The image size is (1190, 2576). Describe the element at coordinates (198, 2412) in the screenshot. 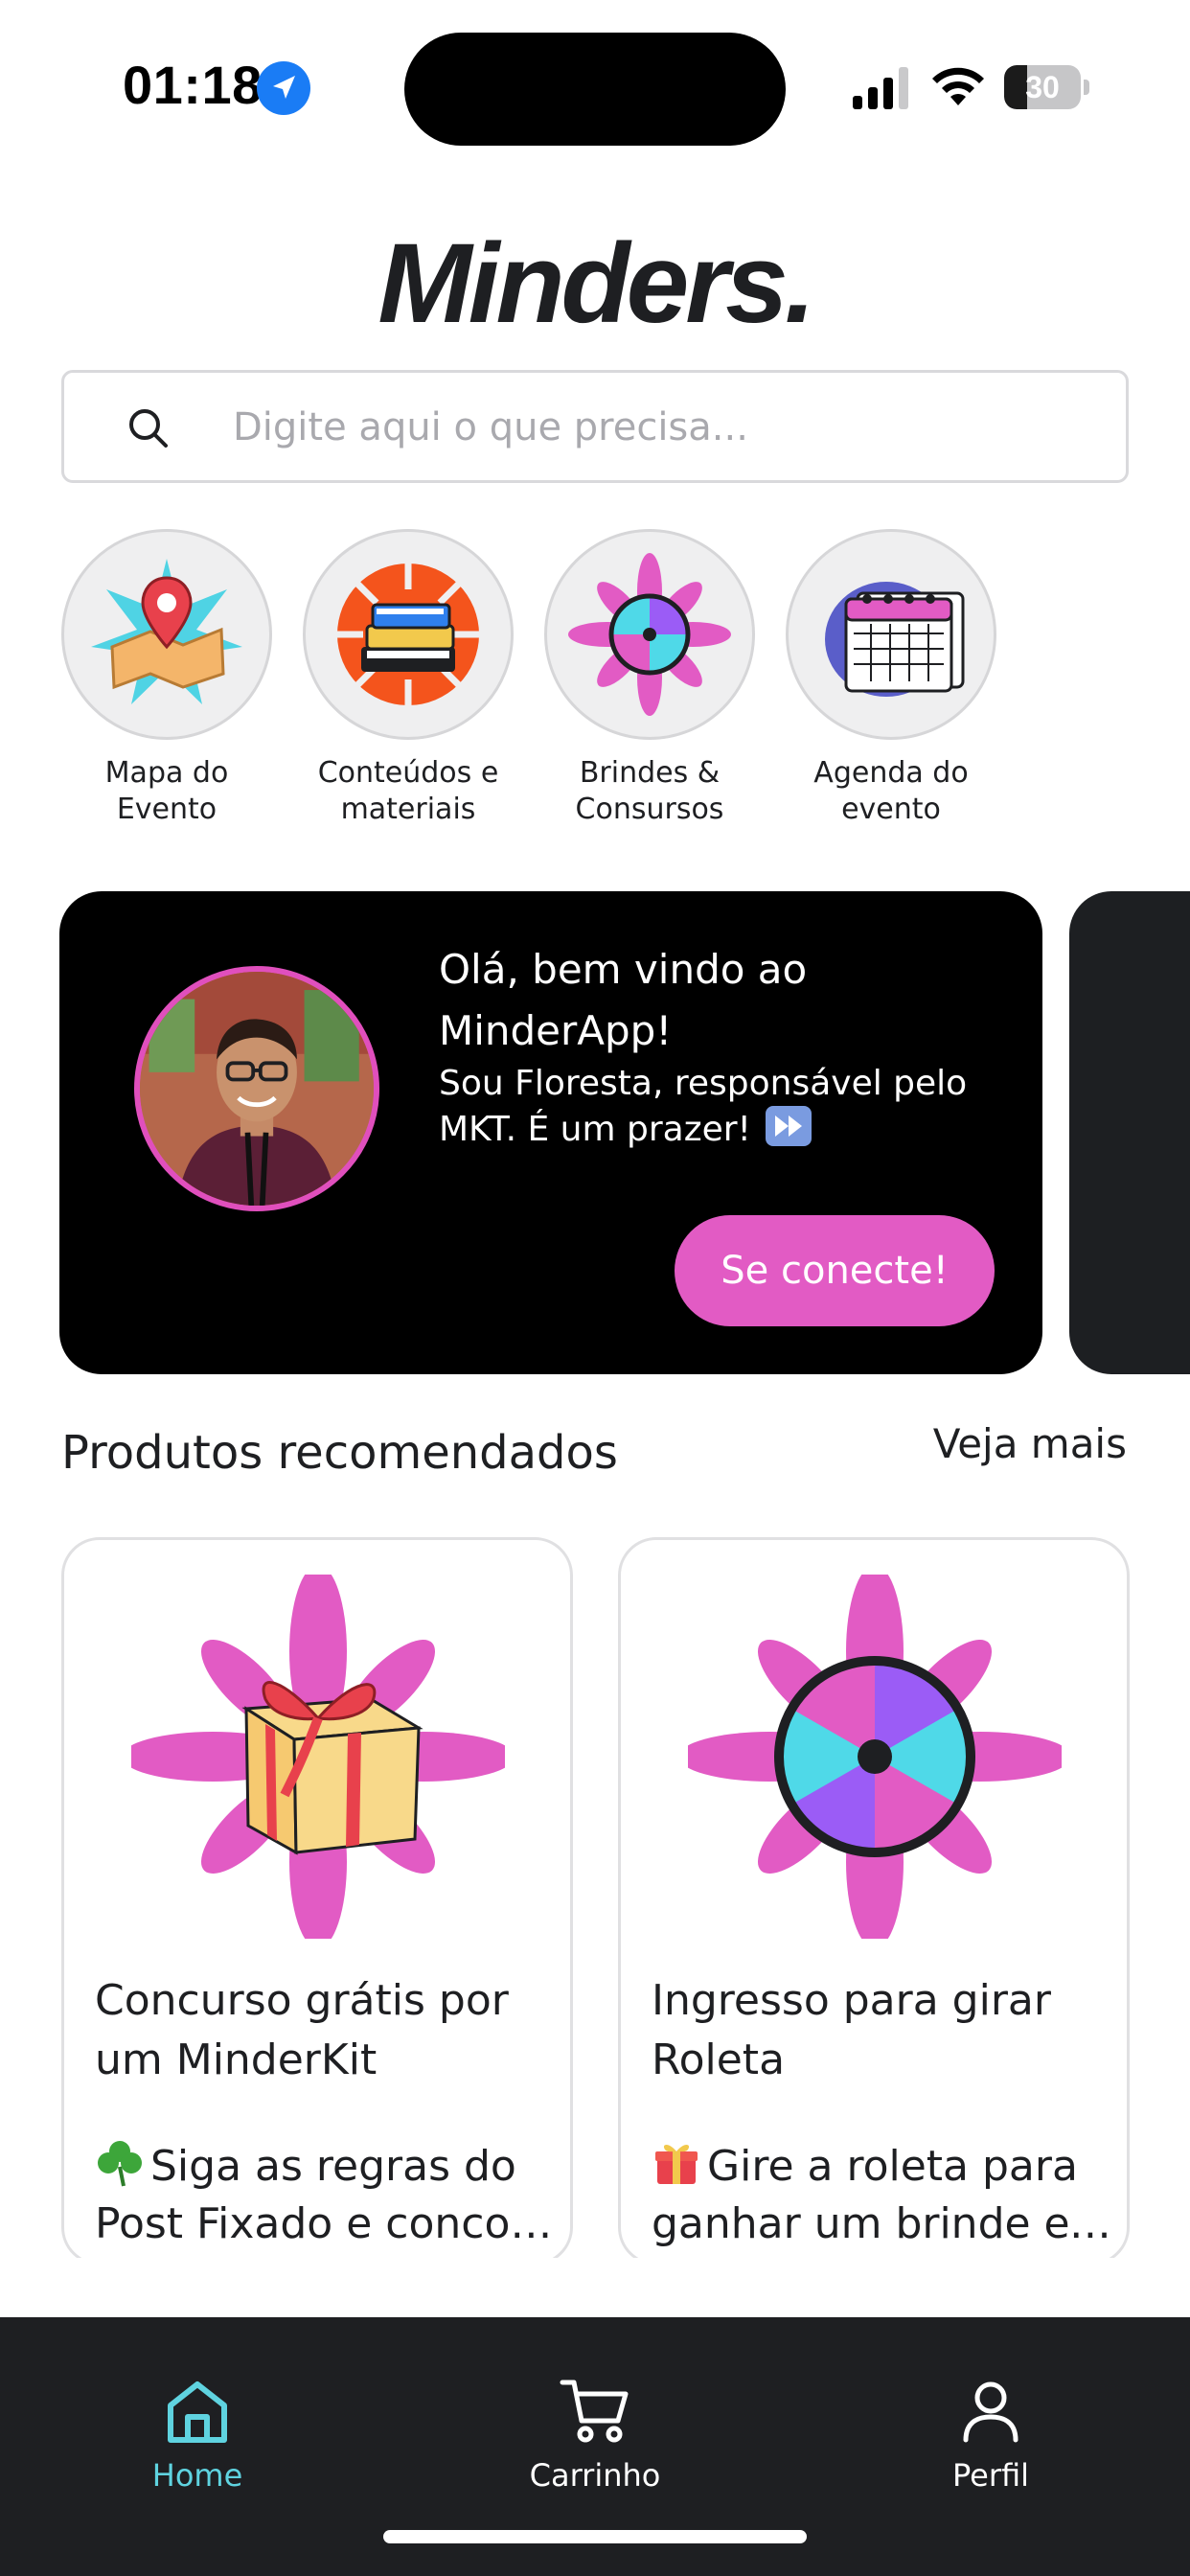

I see `home-icon` at that location.